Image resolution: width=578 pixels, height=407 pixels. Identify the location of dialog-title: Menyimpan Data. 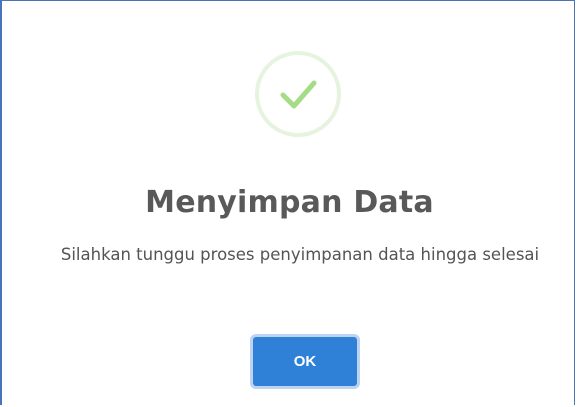
(289, 202).